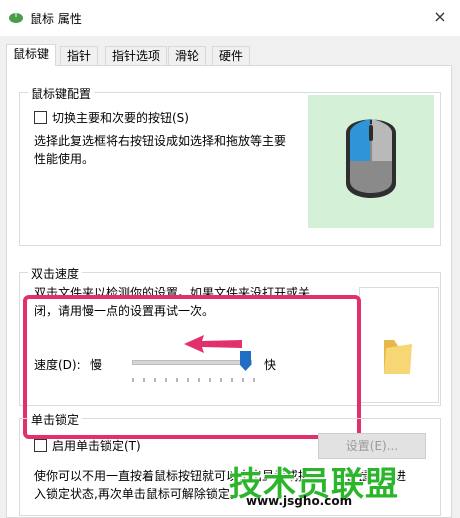 The width and height of the screenshot is (460, 518). Describe the element at coordinates (231, 55) in the screenshot. I see `tab-hardware: 硬件` at that location.